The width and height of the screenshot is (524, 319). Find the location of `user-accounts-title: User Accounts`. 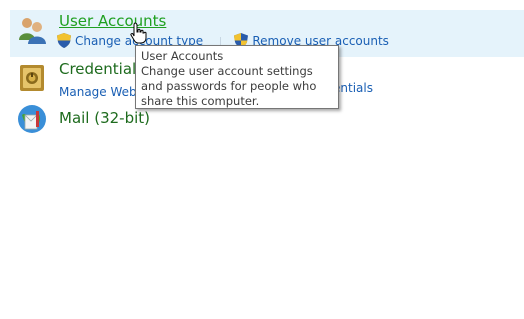

user-accounts-title: User Accounts is located at coordinates (112, 21).